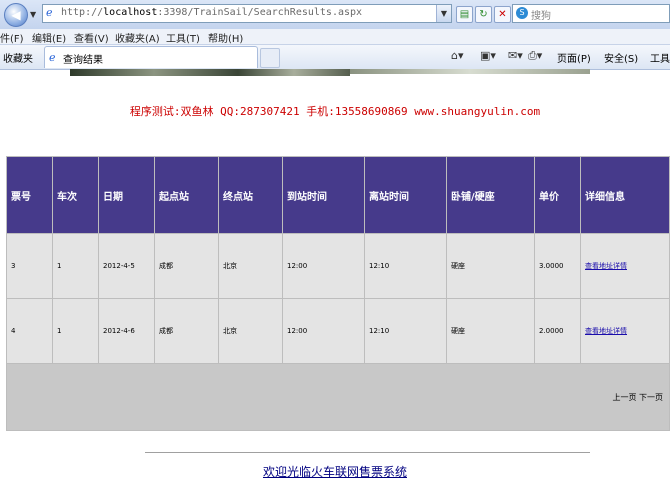 This screenshot has height=484, width=670. Describe the element at coordinates (367, 452) in the screenshot. I see `footer-divider` at that location.